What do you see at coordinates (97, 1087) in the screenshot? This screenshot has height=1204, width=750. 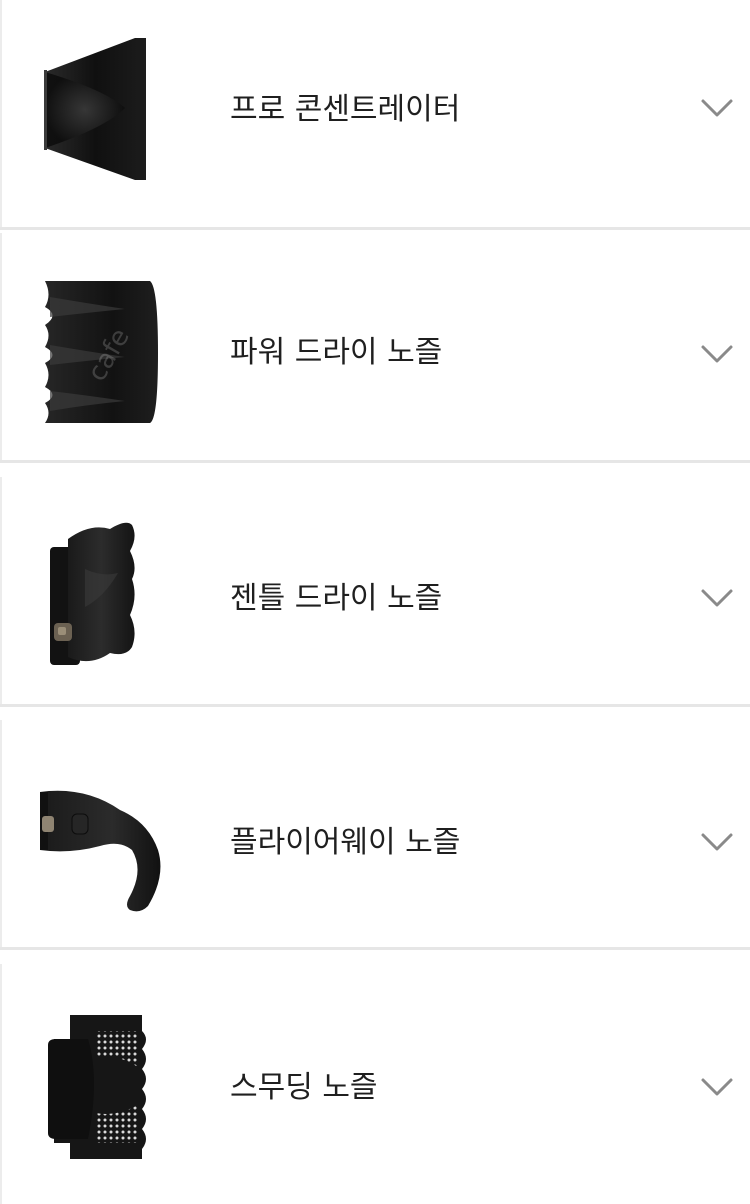 I see `smoothing-nozzle-icon` at bounding box center [97, 1087].